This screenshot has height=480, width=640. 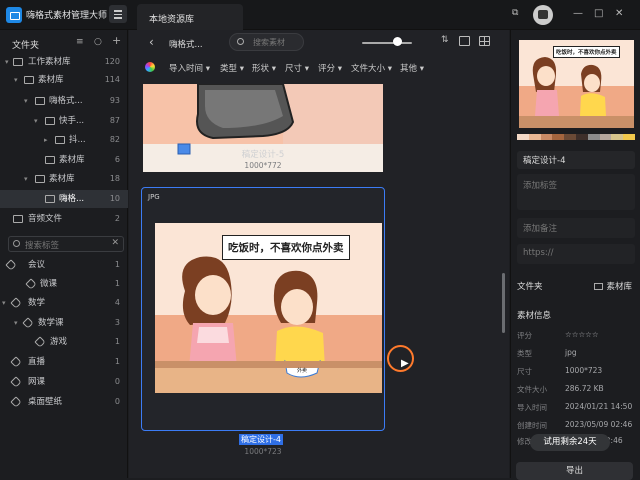 I want to click on sidebar-toggle-icon: ⧉, so click(x=515, y=13).